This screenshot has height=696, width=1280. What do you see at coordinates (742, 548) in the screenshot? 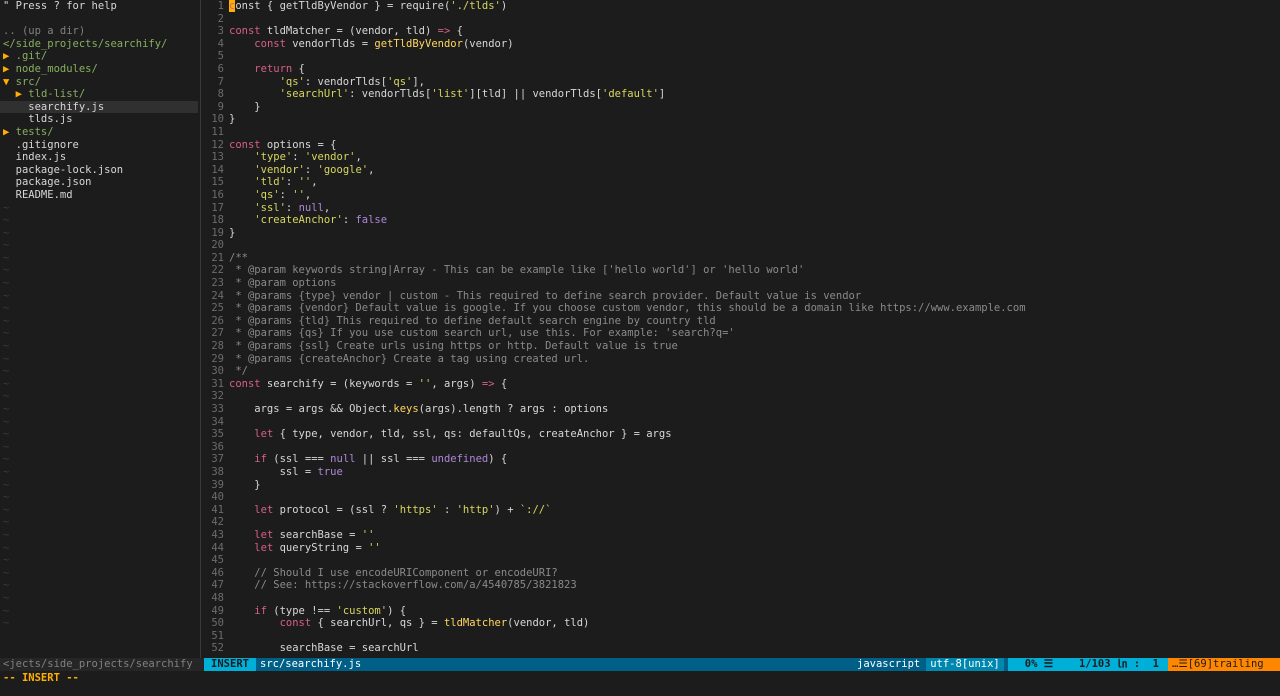
I see `code-line: 44 let queryString = ''` at bounding box center [742, 548].